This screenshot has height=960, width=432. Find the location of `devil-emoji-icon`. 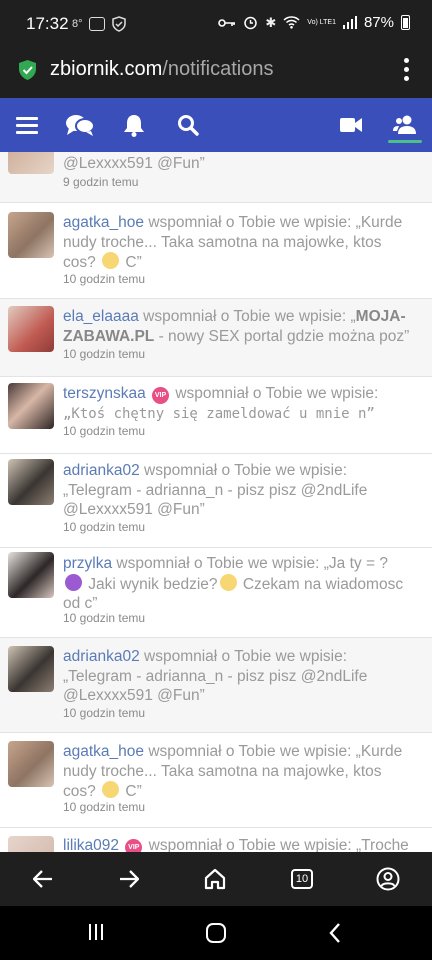

devil-emoji-icon is located at coordinates (73, 582).